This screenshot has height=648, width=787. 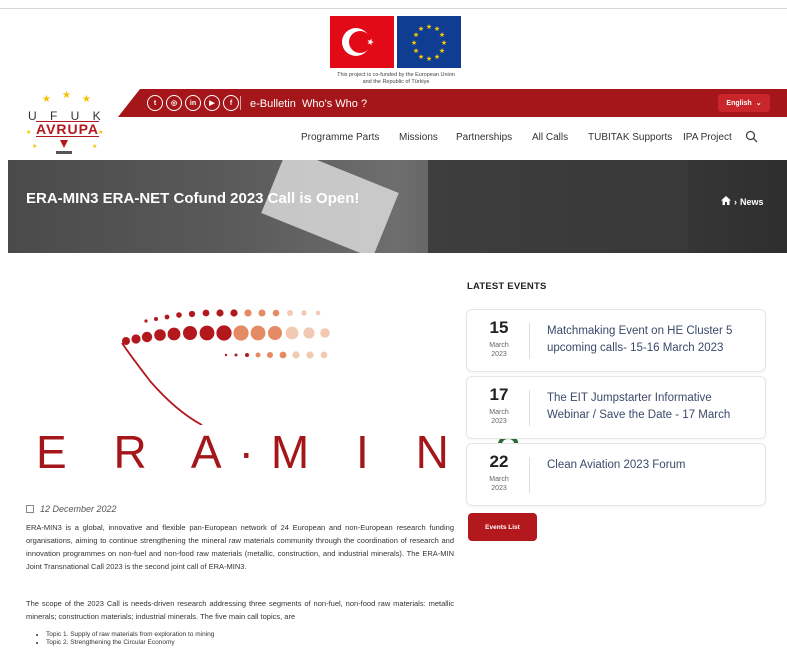 I want to click on whos-who-link: Who's Who ?, so click(x=334, y=104).